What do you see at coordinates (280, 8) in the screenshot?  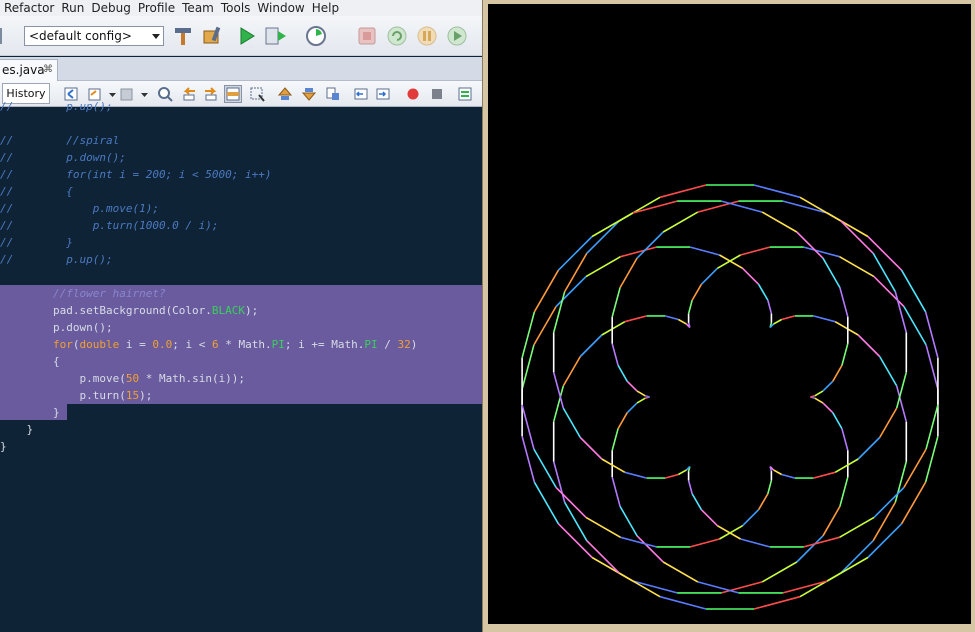 I see `menu-item-window: Window` at bounding box center [280, 8].